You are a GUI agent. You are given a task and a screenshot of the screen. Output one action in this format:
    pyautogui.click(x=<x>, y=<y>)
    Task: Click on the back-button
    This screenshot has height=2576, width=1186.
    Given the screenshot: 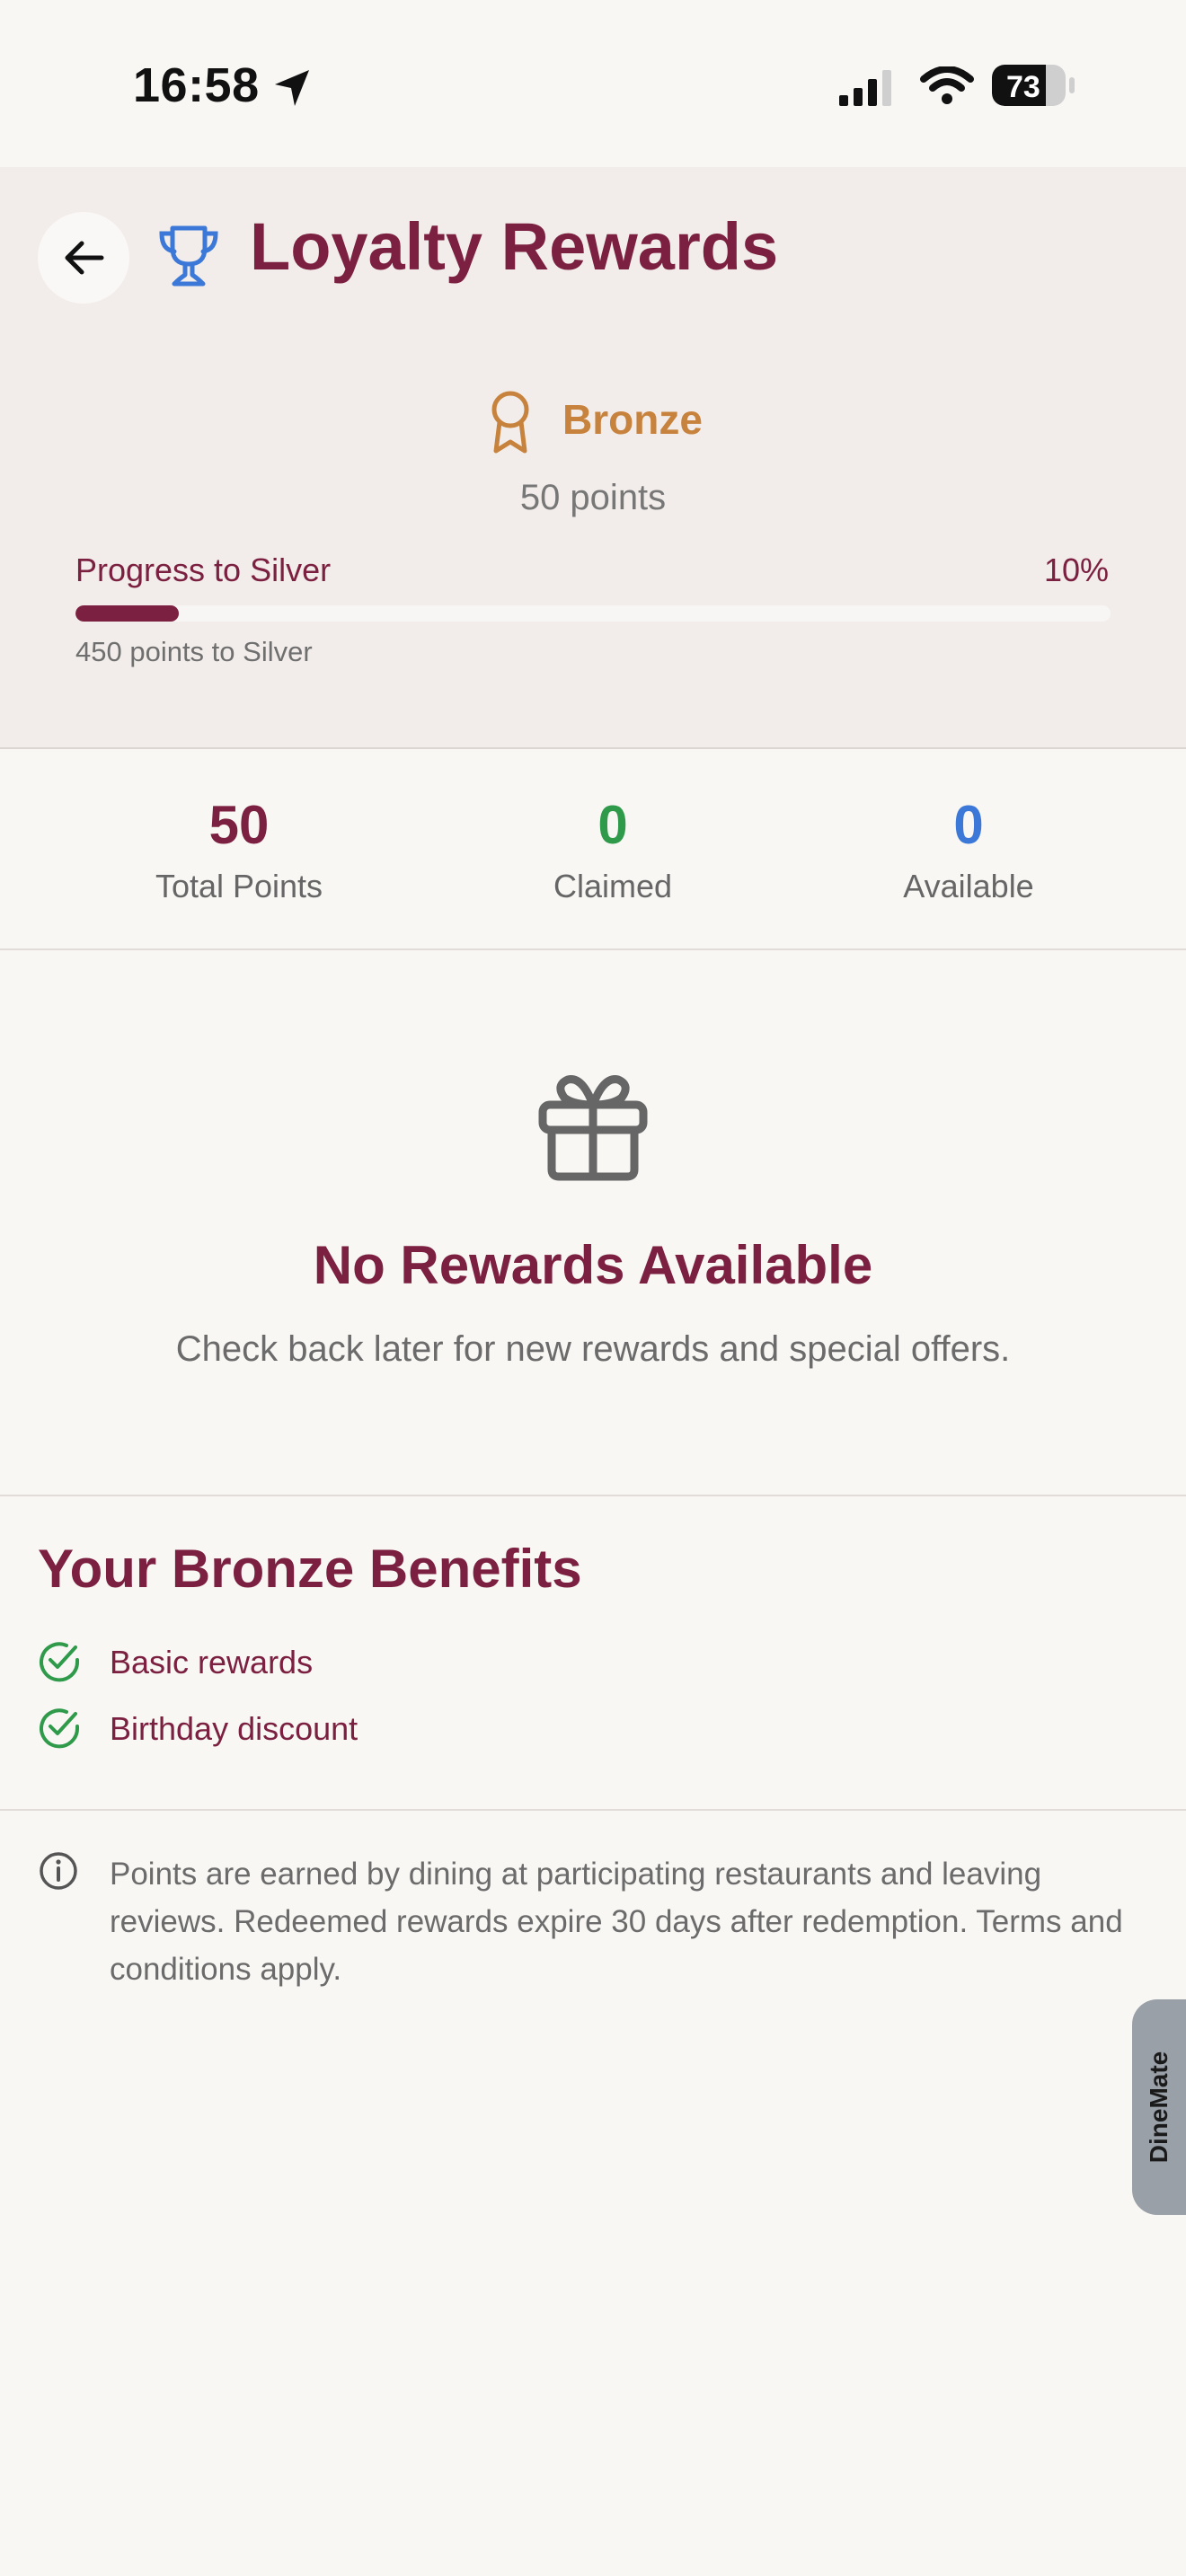 What is the action you would take?
    pyautogui.click(x=83, y=258)
    